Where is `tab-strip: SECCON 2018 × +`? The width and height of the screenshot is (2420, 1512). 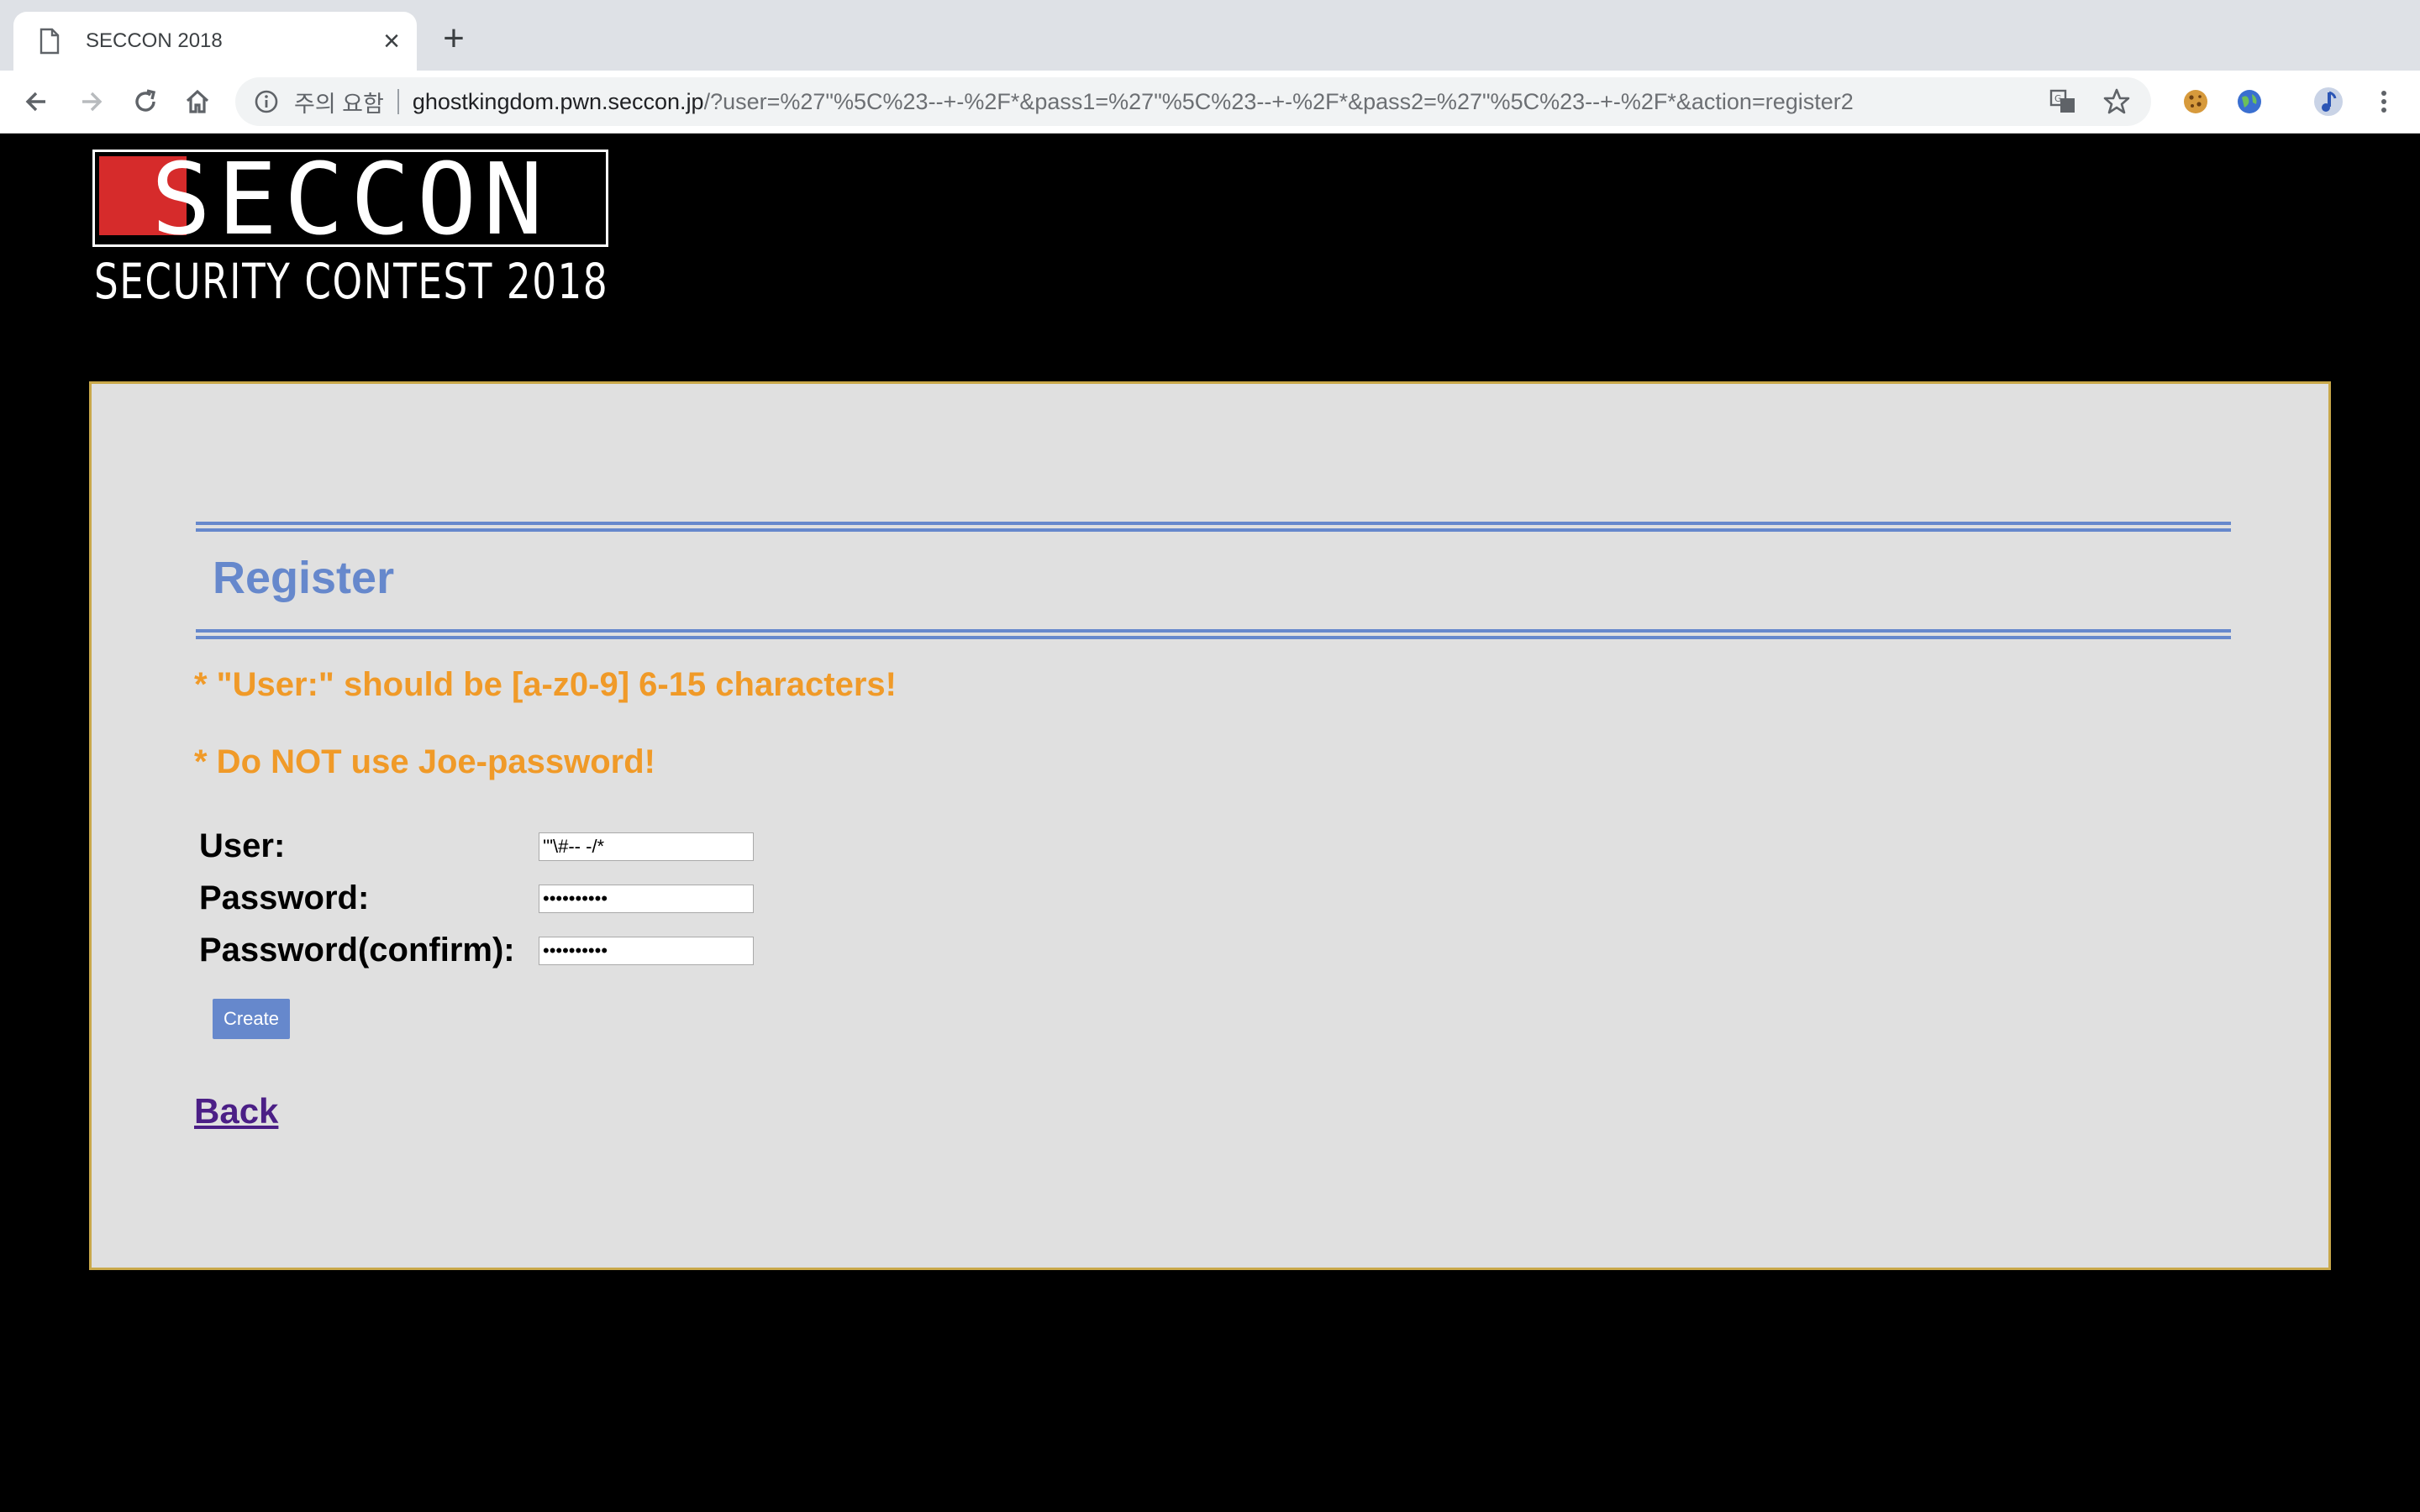 tab-strip: SECCON 2018 × + is located at coordinates (1210, 35).